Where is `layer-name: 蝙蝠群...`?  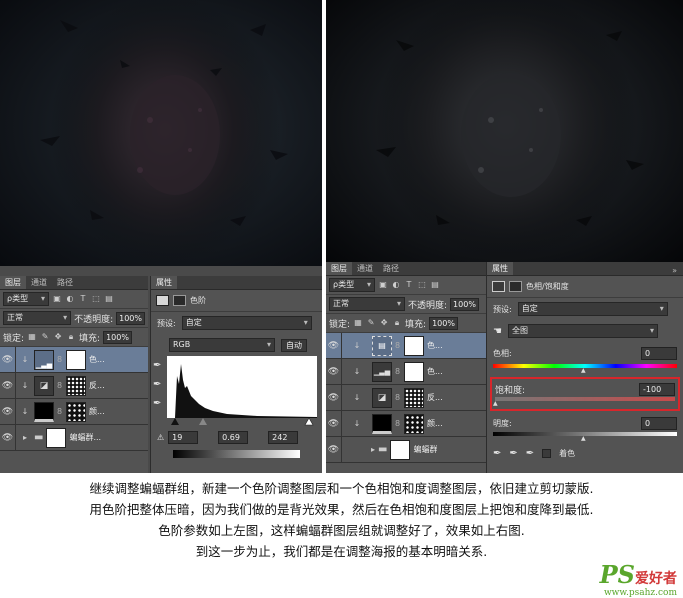 layer-name: 蝙蝠群... is located at coordinates (85, 437).